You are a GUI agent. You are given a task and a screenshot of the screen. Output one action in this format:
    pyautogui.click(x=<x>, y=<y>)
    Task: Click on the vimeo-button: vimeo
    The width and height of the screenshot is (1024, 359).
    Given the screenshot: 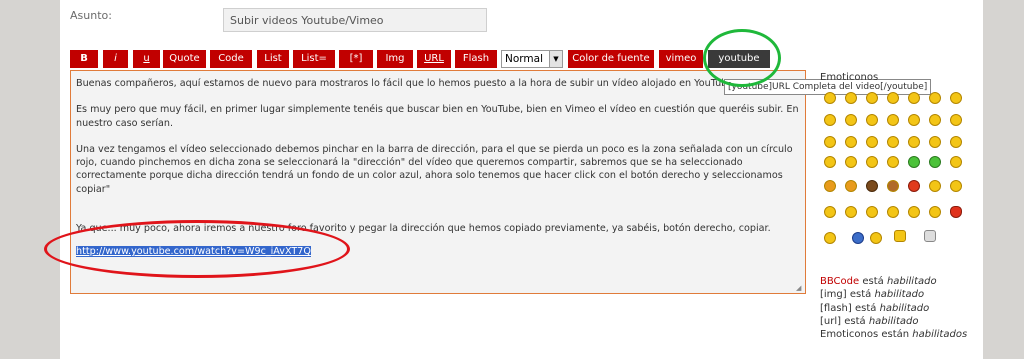 What is the action you would take?
    pyautogui.click(x=681, y=59)
    